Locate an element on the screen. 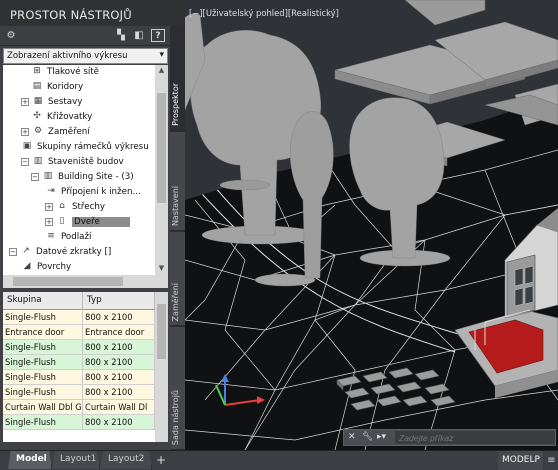 The image size is (558, 470). grid-cell-group: Entrance door is located at coordinates (43, 332).